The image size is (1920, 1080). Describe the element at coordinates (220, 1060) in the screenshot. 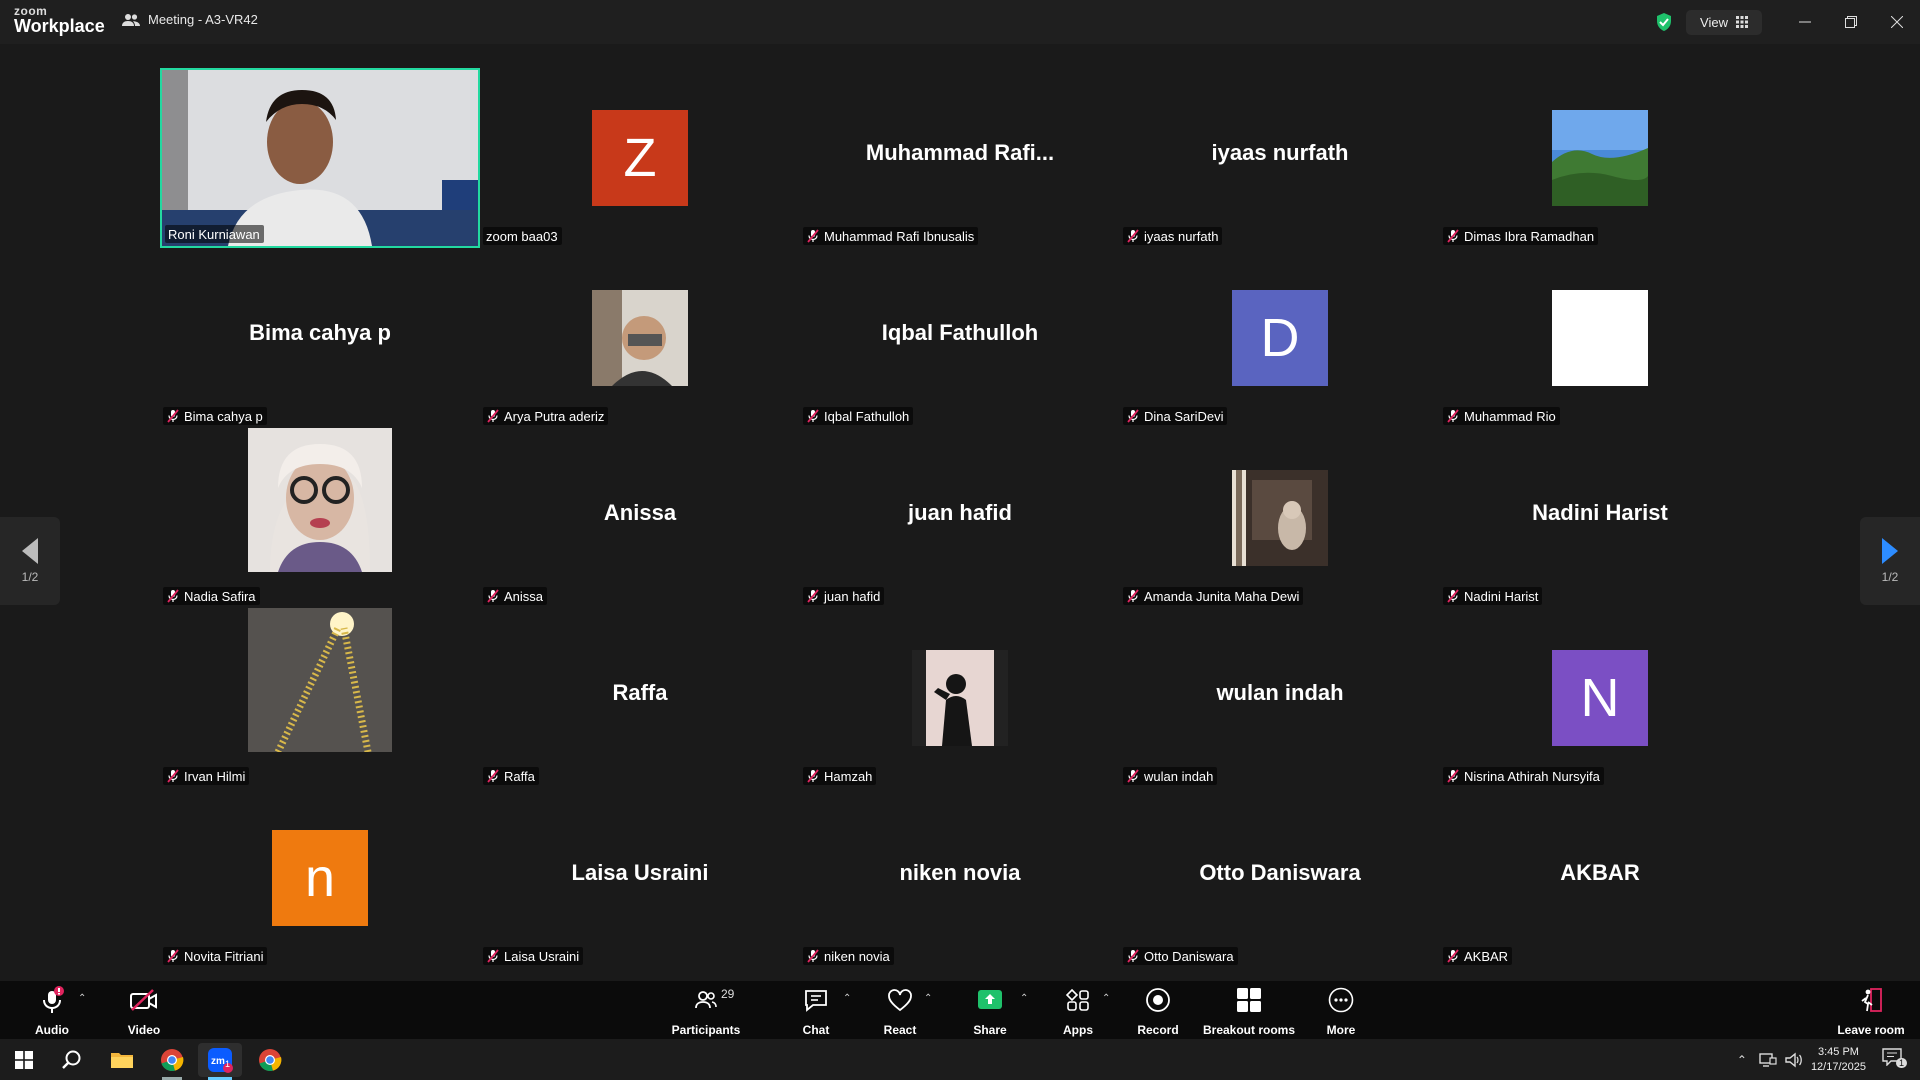

I see `zoom-taskbar-button: zm 1` at that location.